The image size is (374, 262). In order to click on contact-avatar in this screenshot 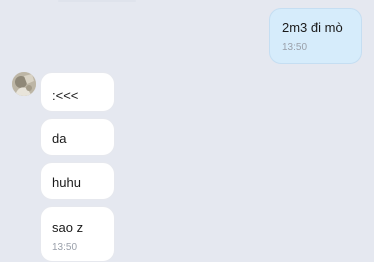, I will do `click(24, 84)`.